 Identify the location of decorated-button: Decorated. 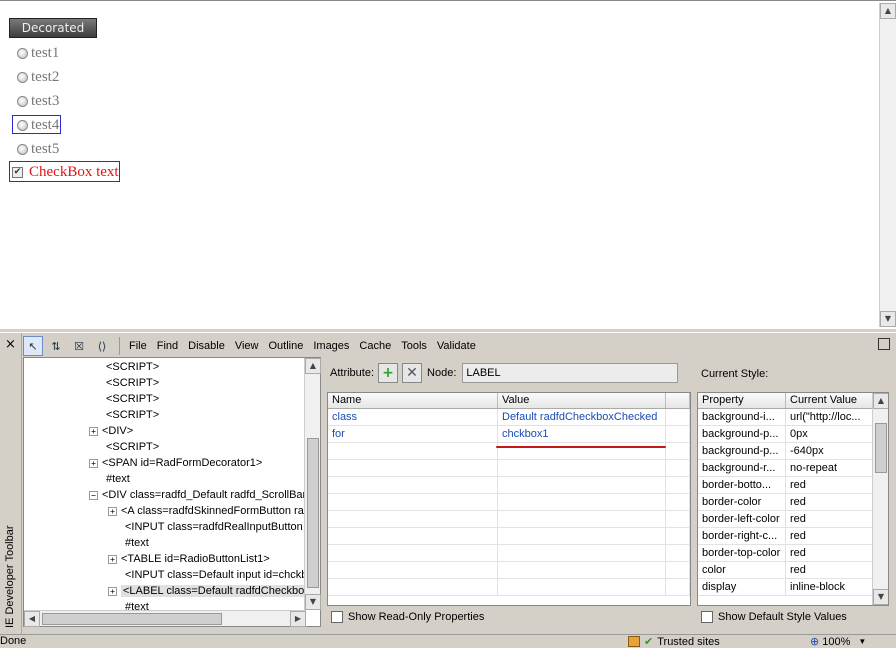
(53, 28).